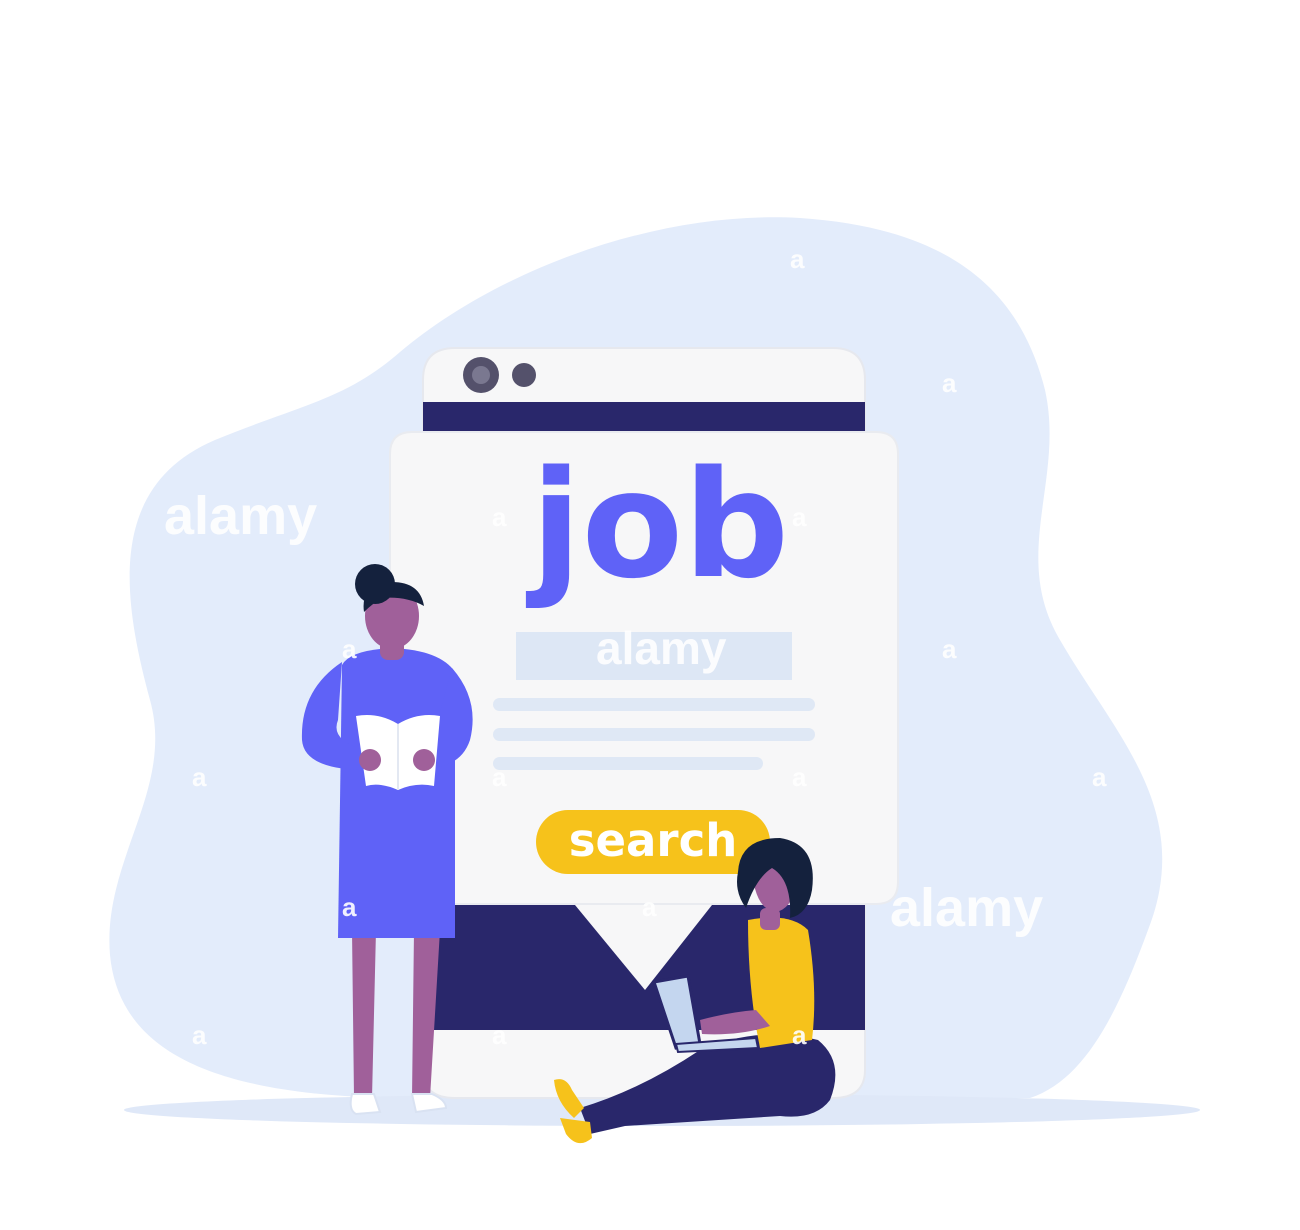 This screenshot has width=1300, height=1230. I want to click on standing-woman-shoe-left, so click(365, 1104).